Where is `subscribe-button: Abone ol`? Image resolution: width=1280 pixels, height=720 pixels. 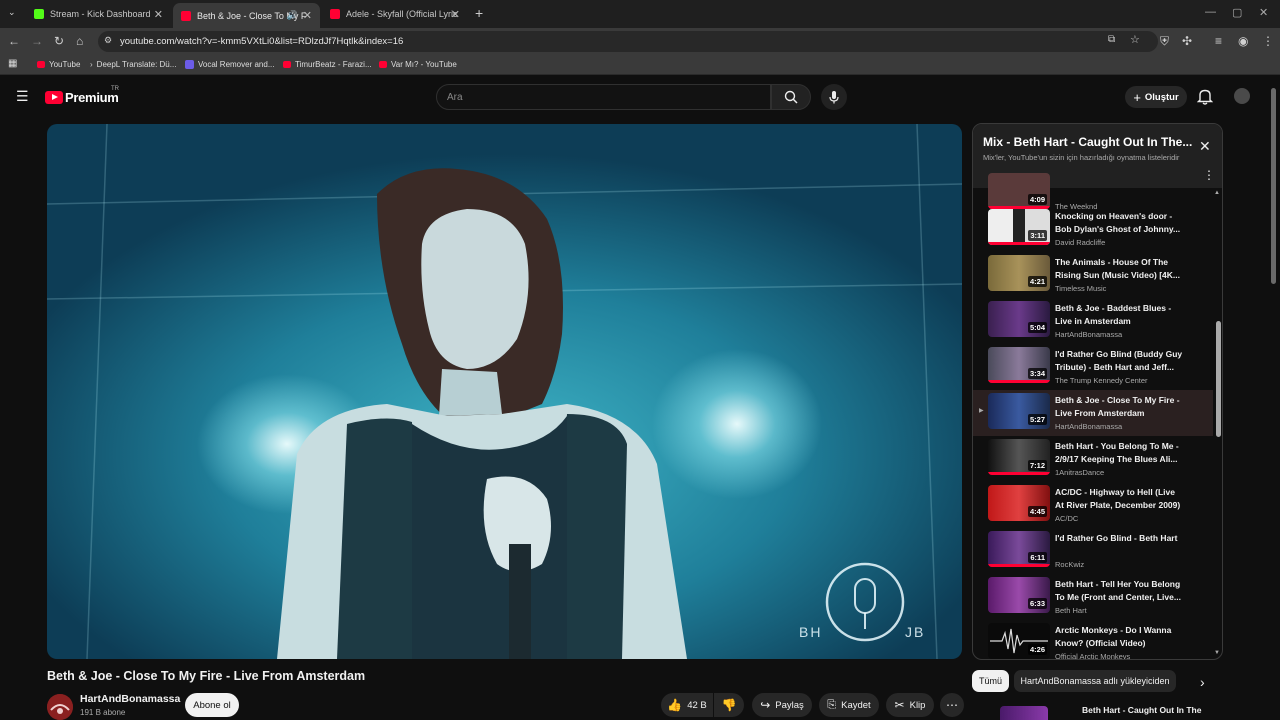 subscribe-button: Abone ol is located at coordinates (212, 705).